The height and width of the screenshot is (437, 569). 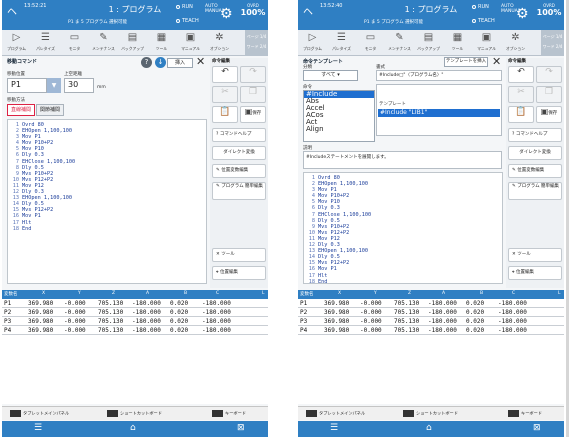 What do you see at coordinates (431, 294) in the screenshot?
I see `grid-header: 変数名 X Y Z A B C L` at bounding box center [431, 294].